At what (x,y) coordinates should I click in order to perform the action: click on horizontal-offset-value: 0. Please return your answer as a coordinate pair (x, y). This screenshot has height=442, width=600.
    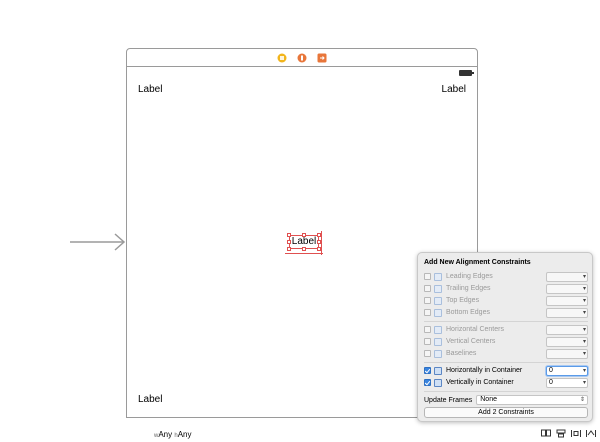
    Looking at the image, I should click on (551, 370).